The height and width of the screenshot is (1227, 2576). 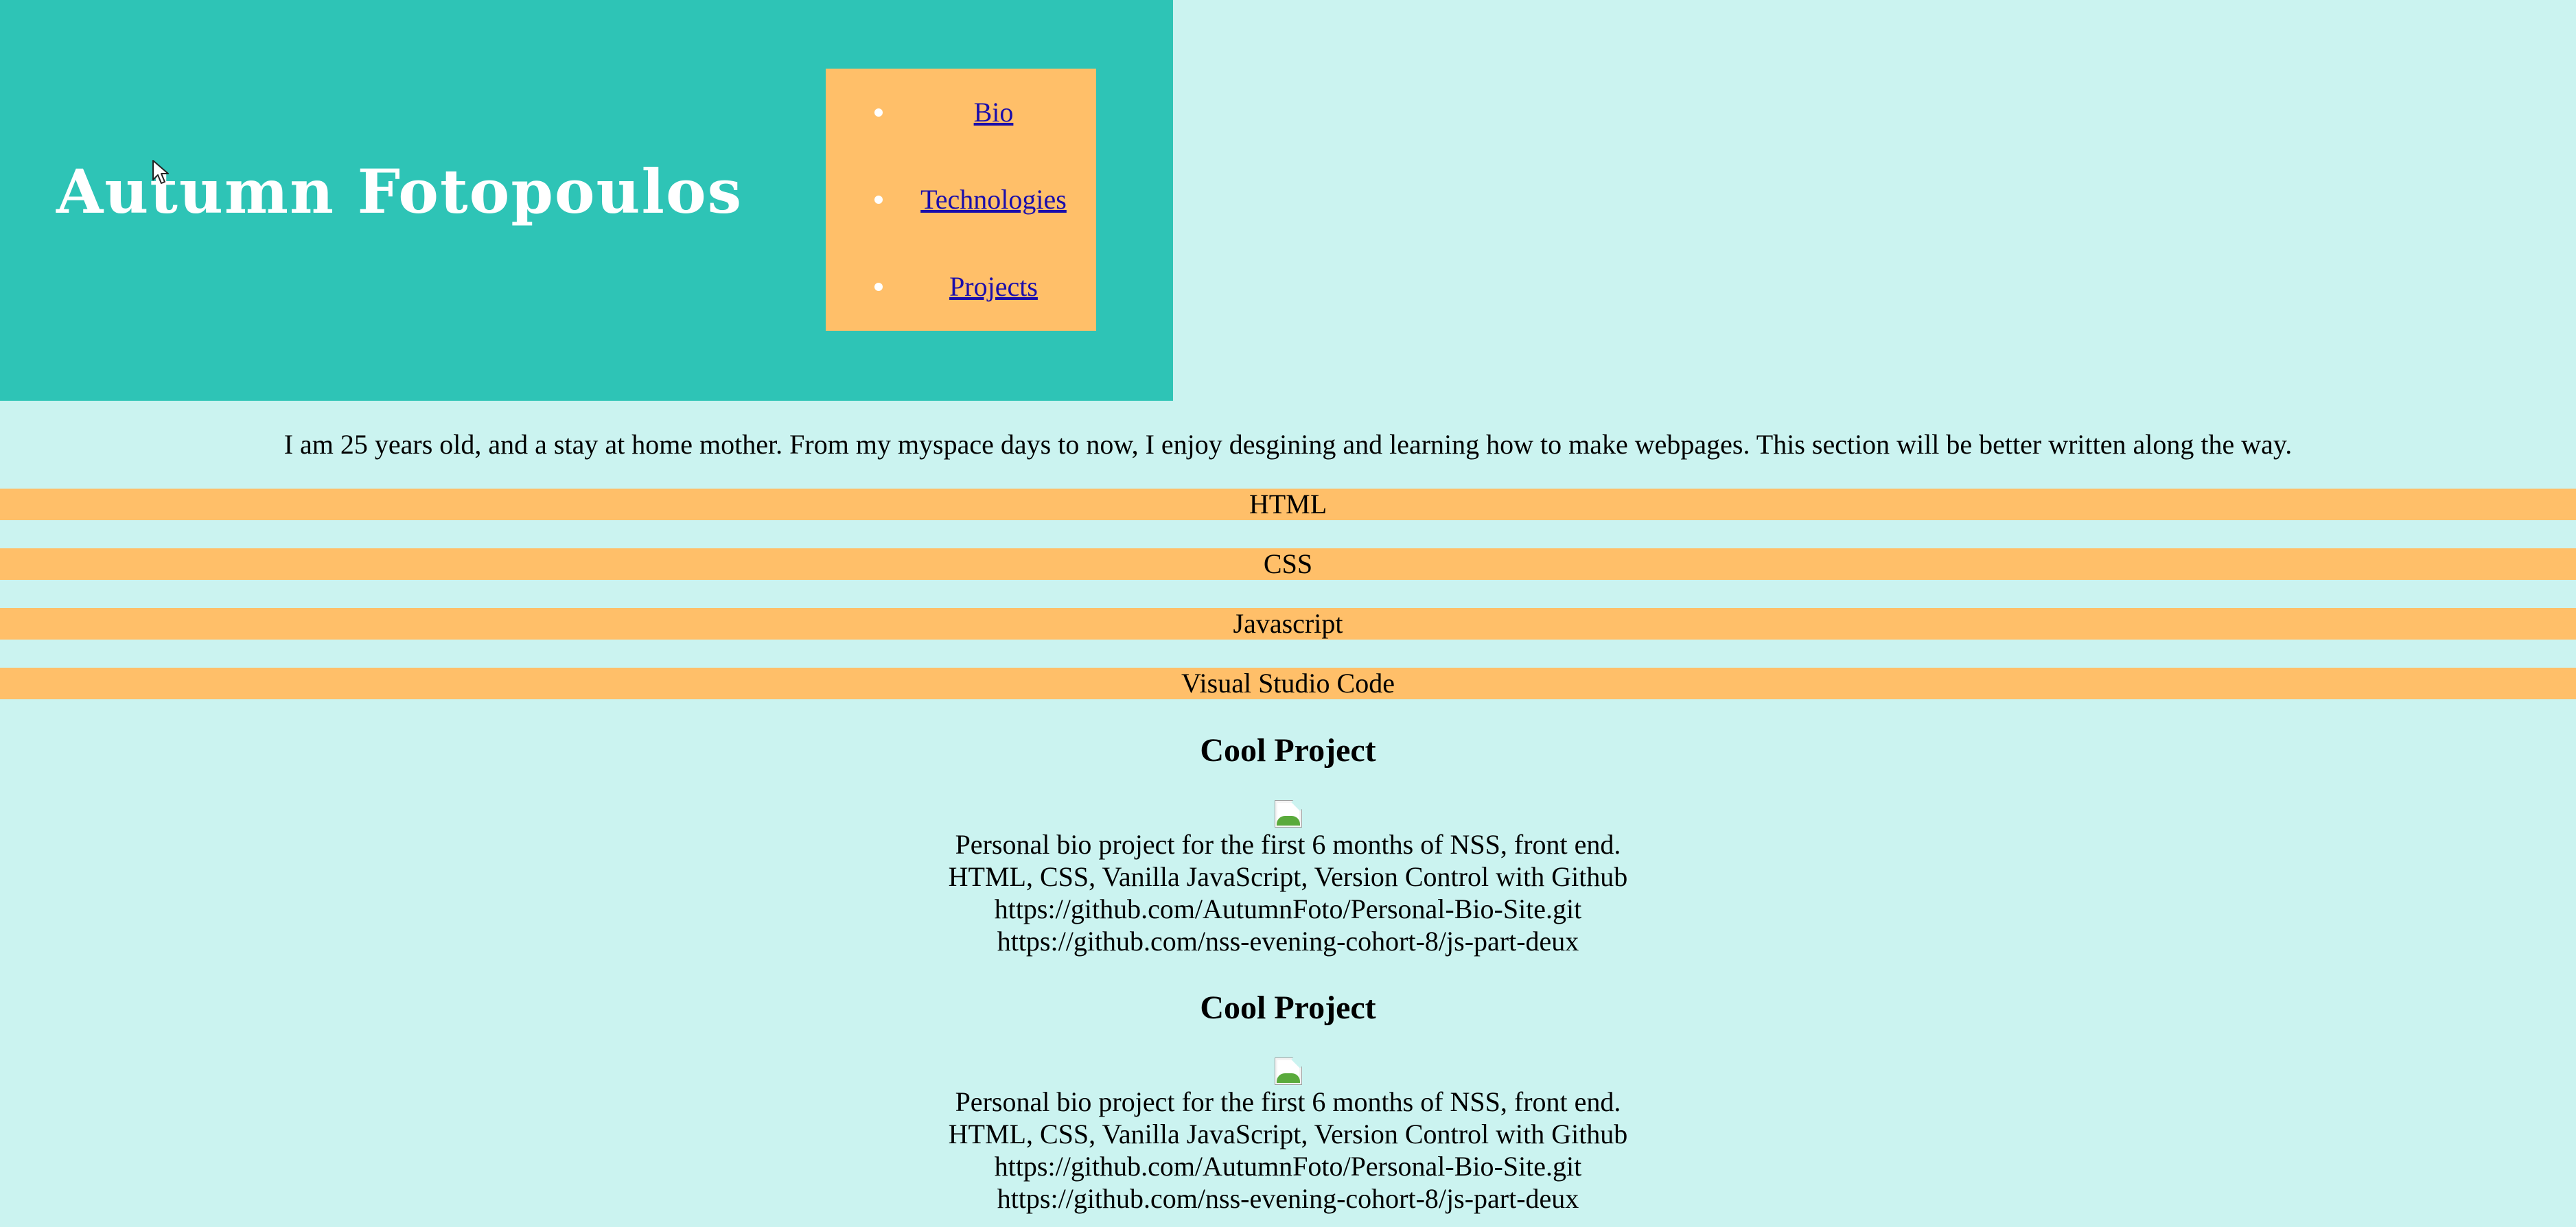 I want to click on nav-link-bio: Bio, so click(x=993, y=113).